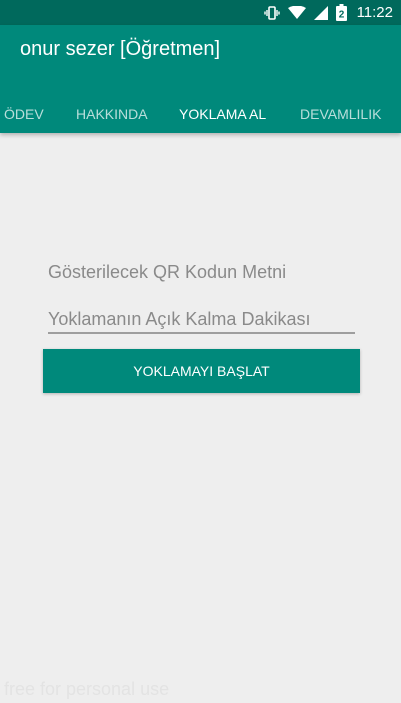 This screenshot has height=703, width=401. What do you see at coordinates (271, 12) in the screenshot?
I see `vibrate-icon` at bounding box center [271, 12].